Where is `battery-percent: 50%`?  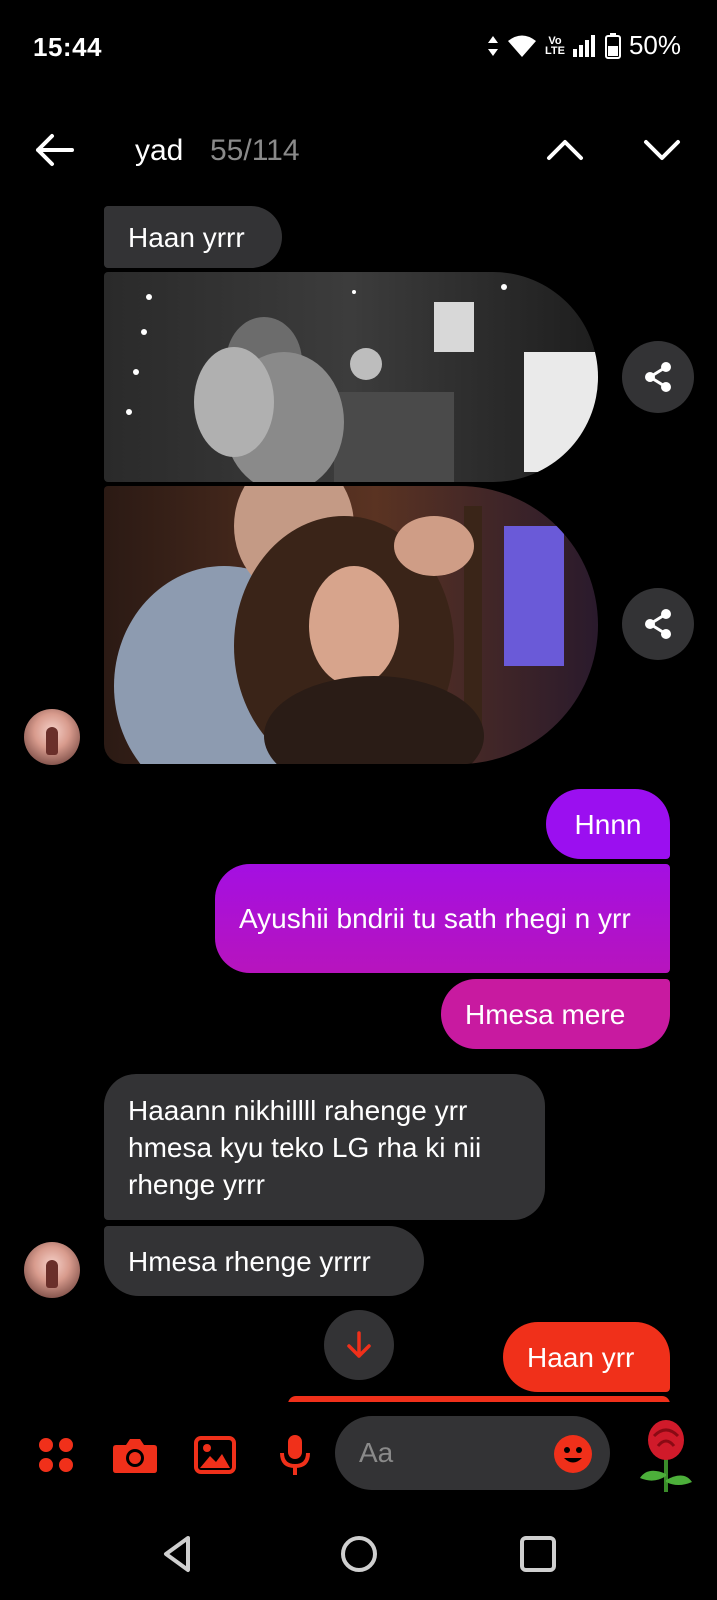
battery-percent: 50% is located at coordinates (654, 45).